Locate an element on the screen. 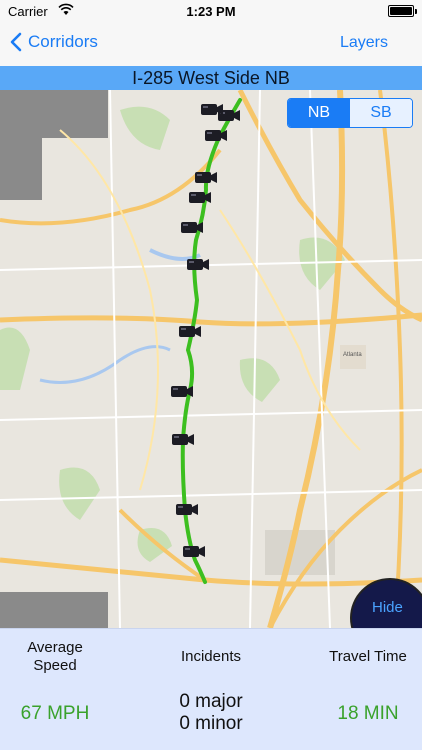 Image resolution: width=422 pixels, height=750 pixels. travel-time-value: 18 MIN is located at coordinates (368, 713).